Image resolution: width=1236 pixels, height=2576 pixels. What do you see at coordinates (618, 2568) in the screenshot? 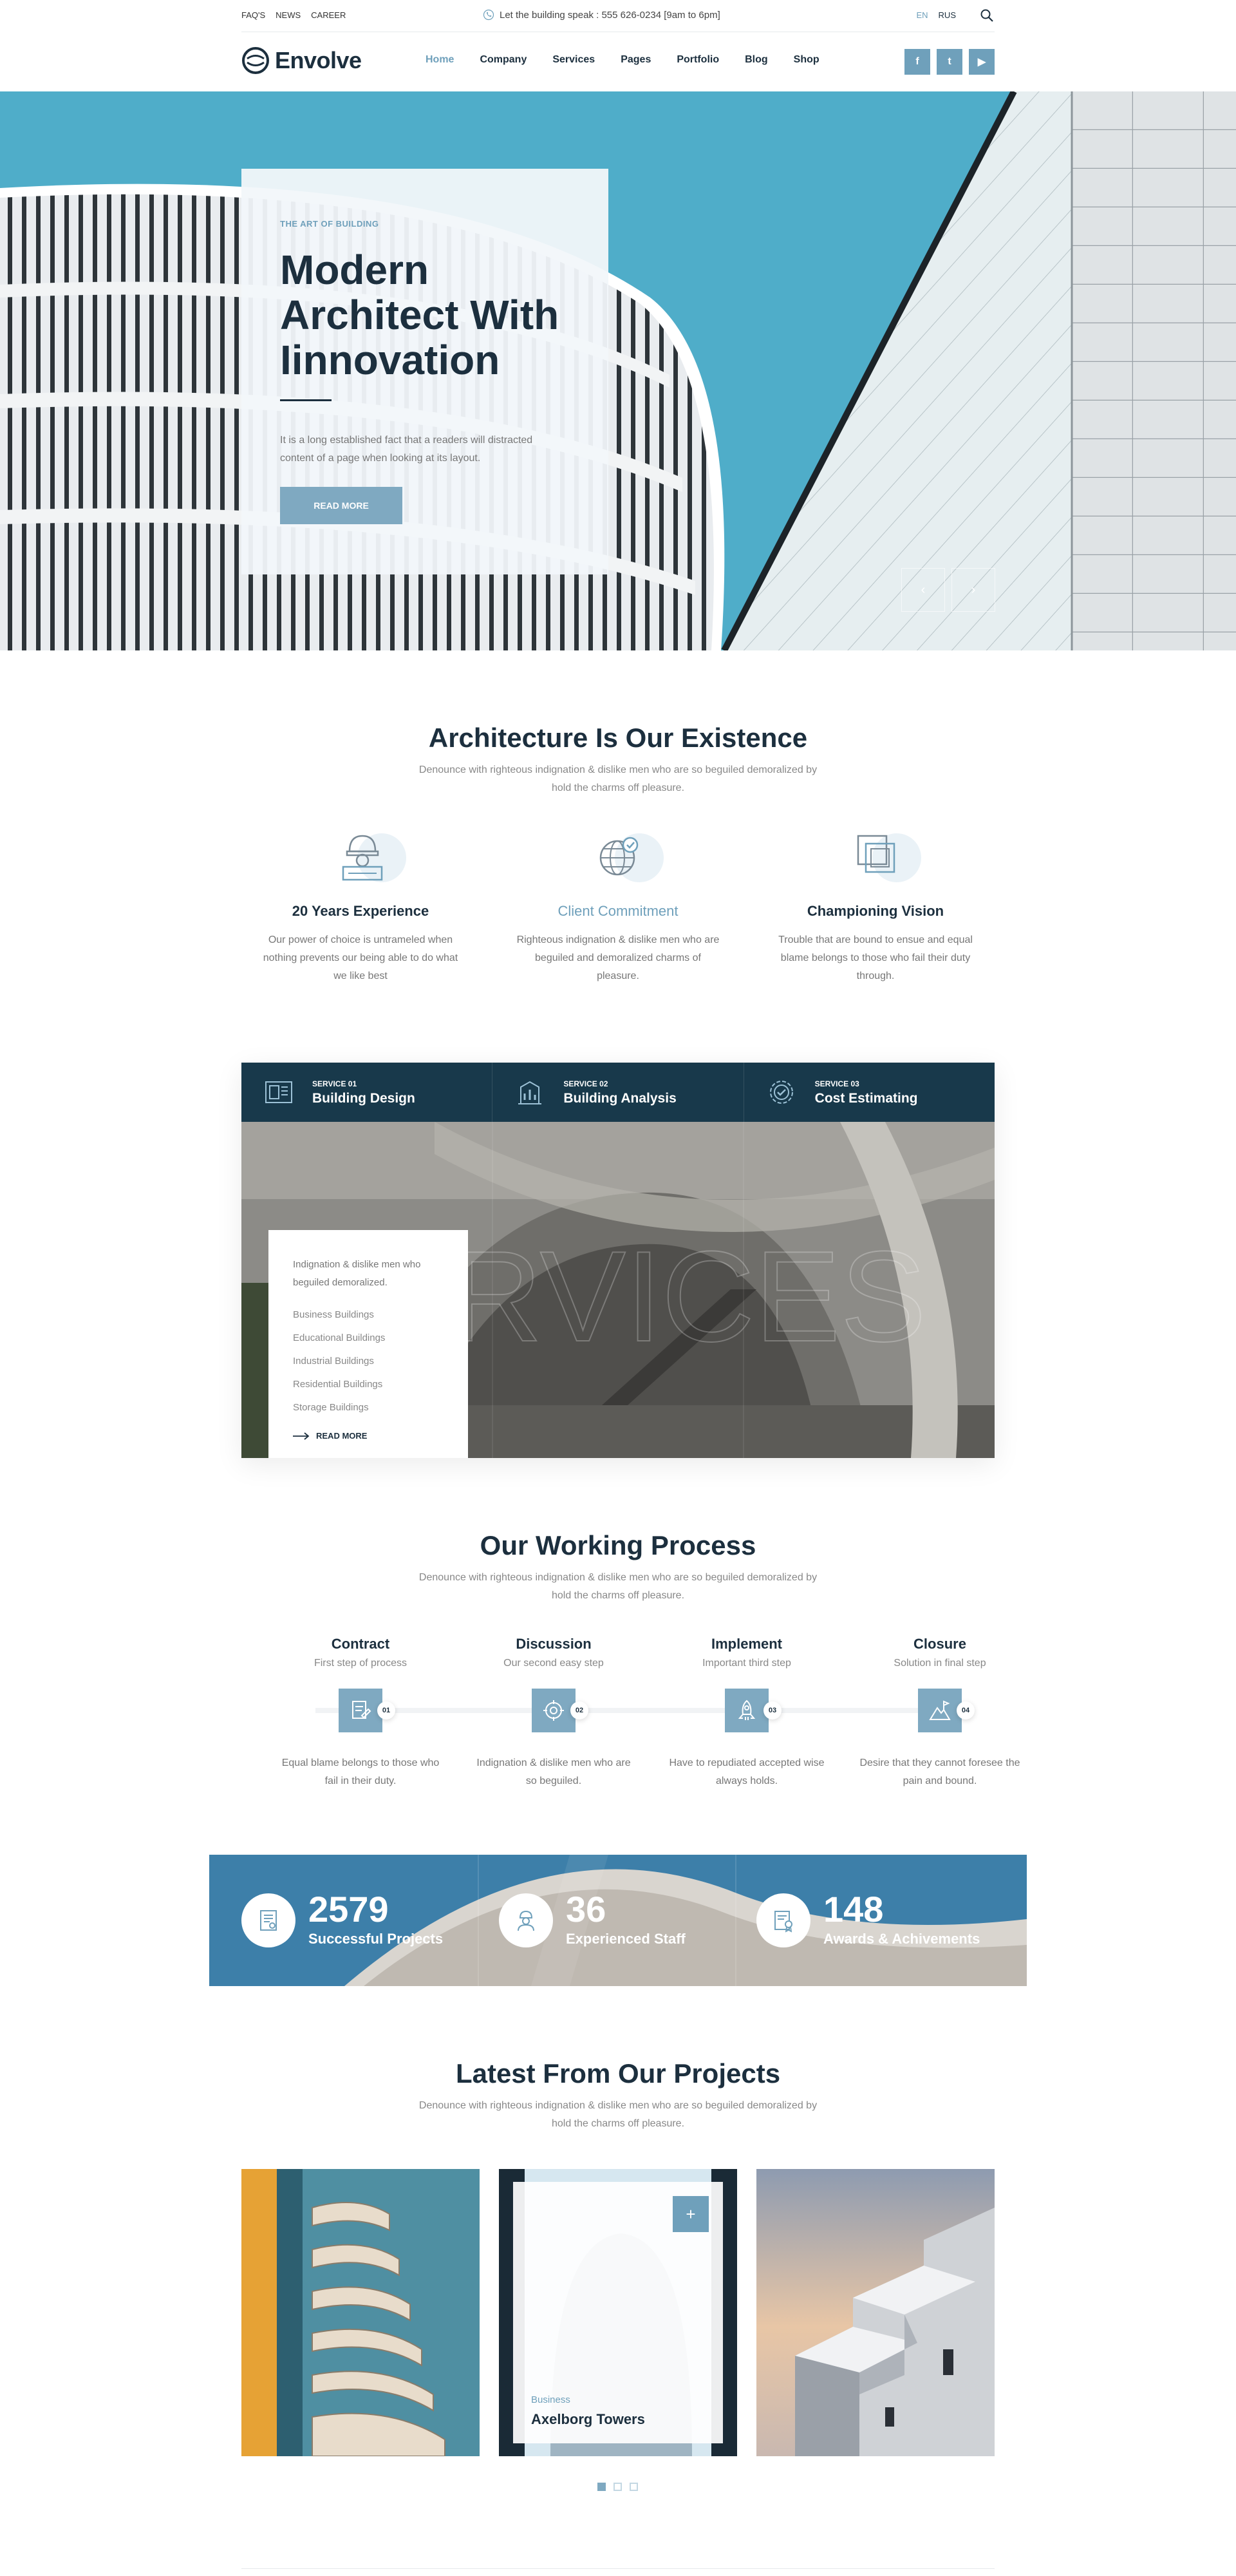
I see `footer-divider` at bounding box center [618, 2568].